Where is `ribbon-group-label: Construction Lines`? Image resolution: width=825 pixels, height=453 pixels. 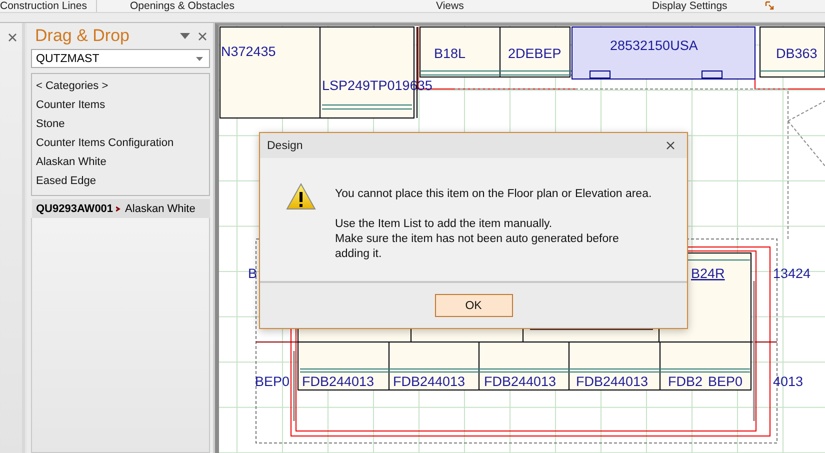
ribbon-group-label: Construction Lines is located at coordinates (43, 6).